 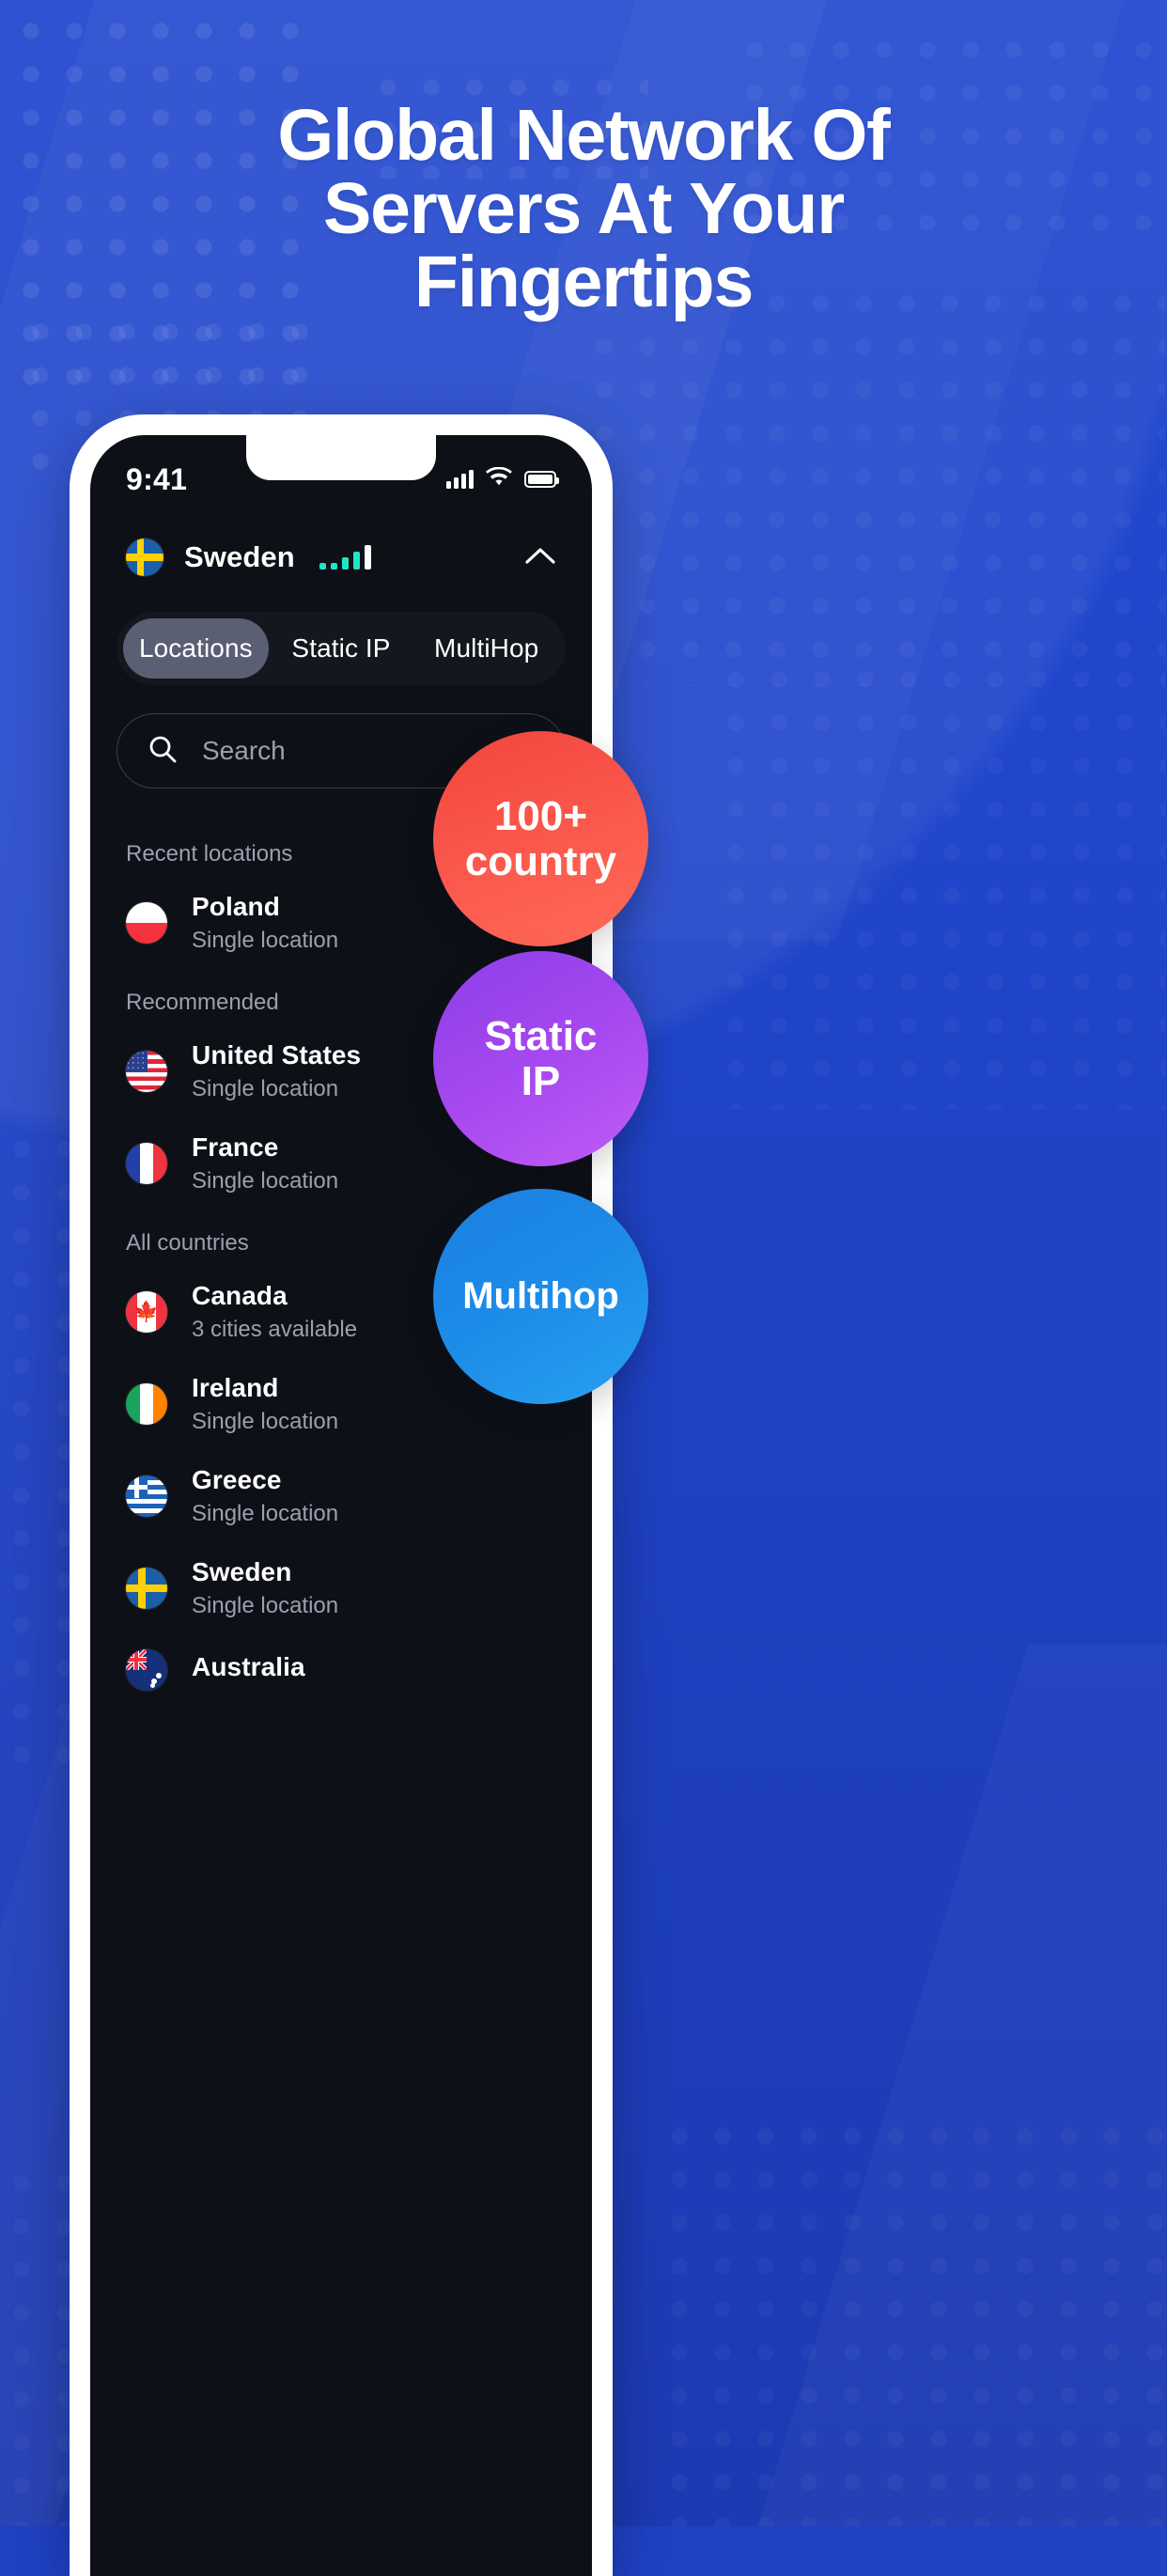 I want to click on status-icons, so click(x=502, y=479).